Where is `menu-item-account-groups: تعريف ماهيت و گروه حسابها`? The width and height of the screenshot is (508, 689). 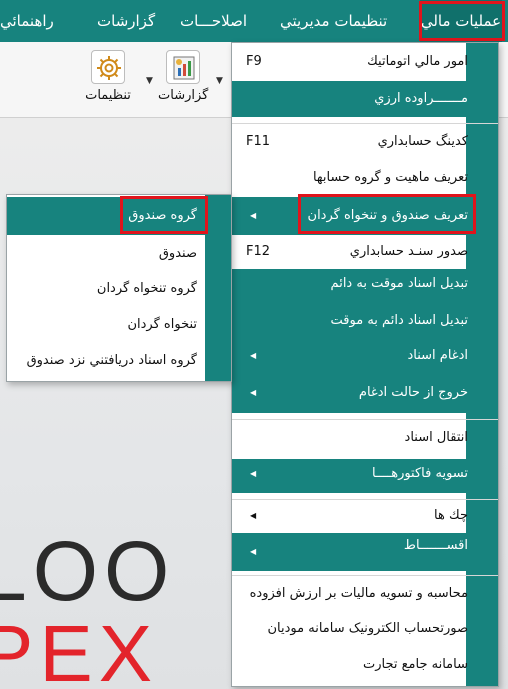
menu-item-account-groups: تعريف ماهيت و گروه حسابها is located at coordinates (365, 178).